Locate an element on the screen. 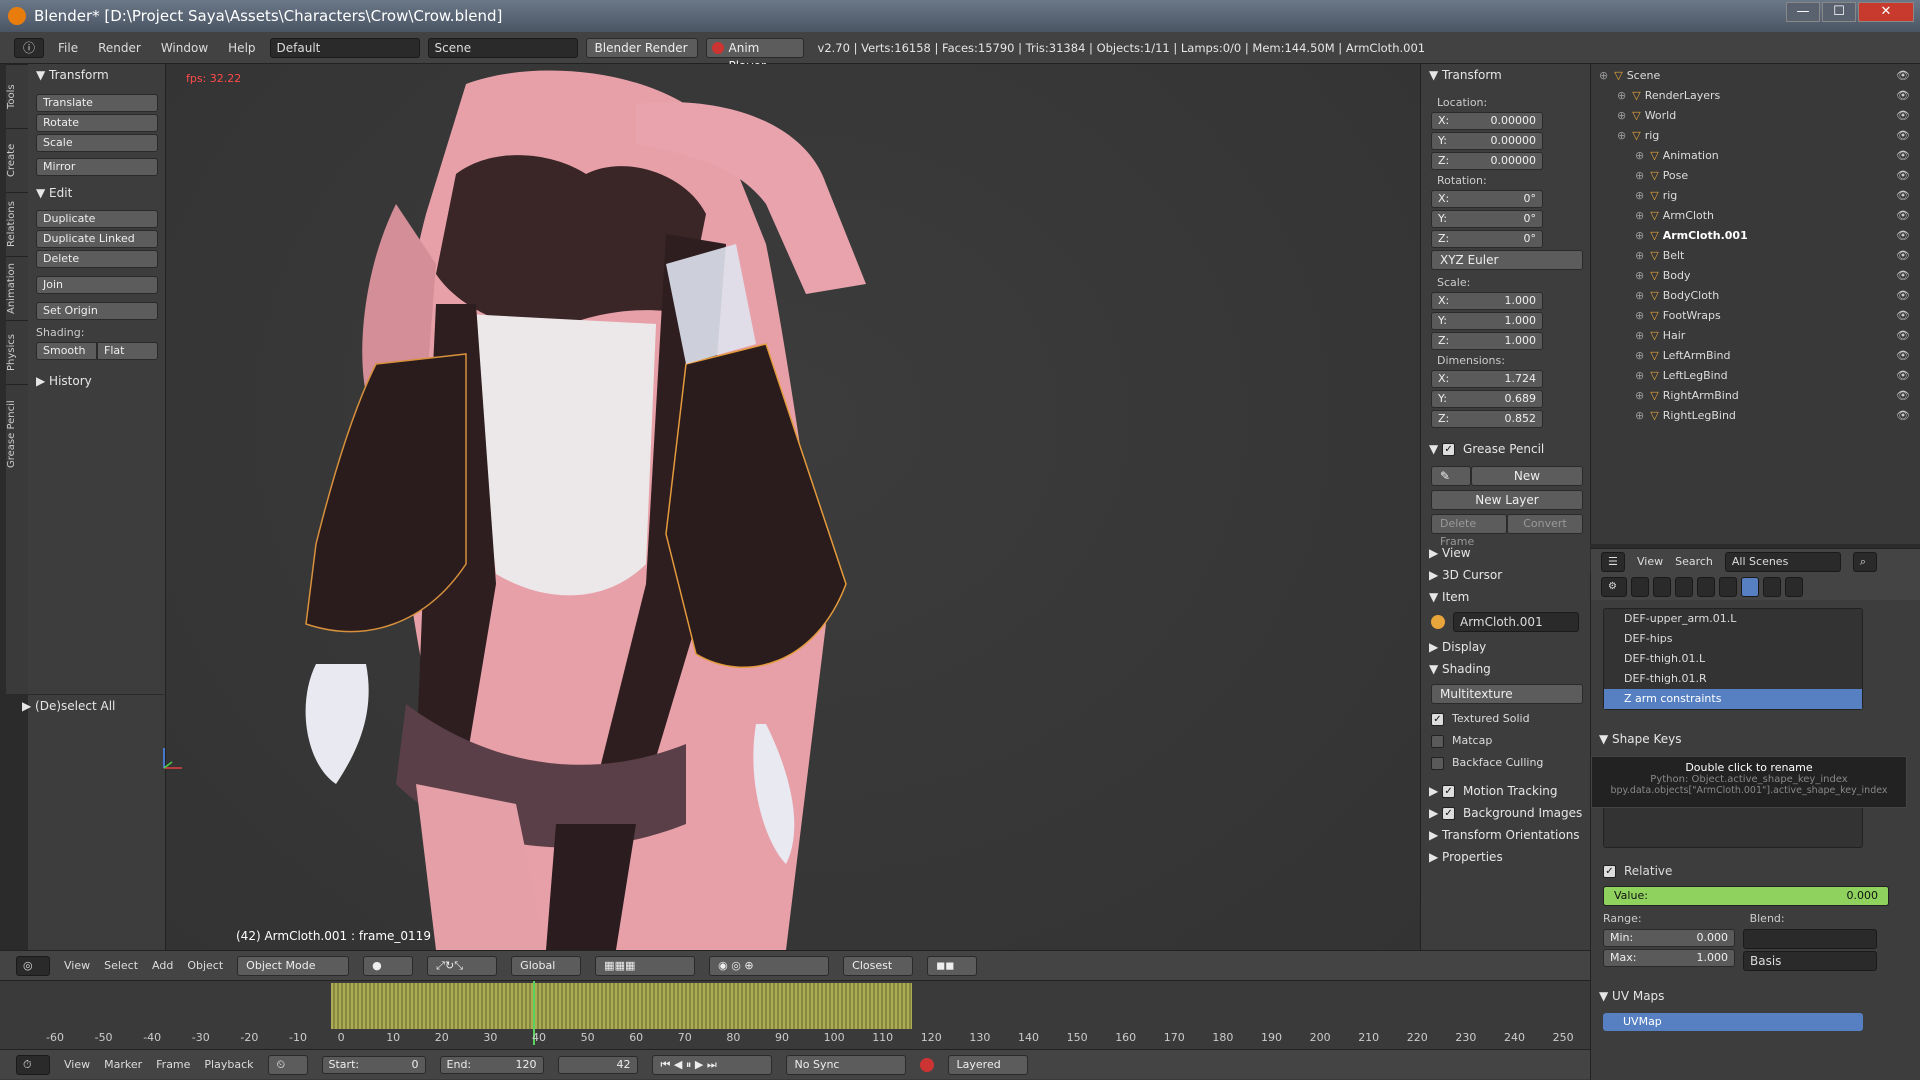 This screenshot has width=1920, height=1080. vertex-group-item: Z arm constraints is located at coordinates (1733, 699).